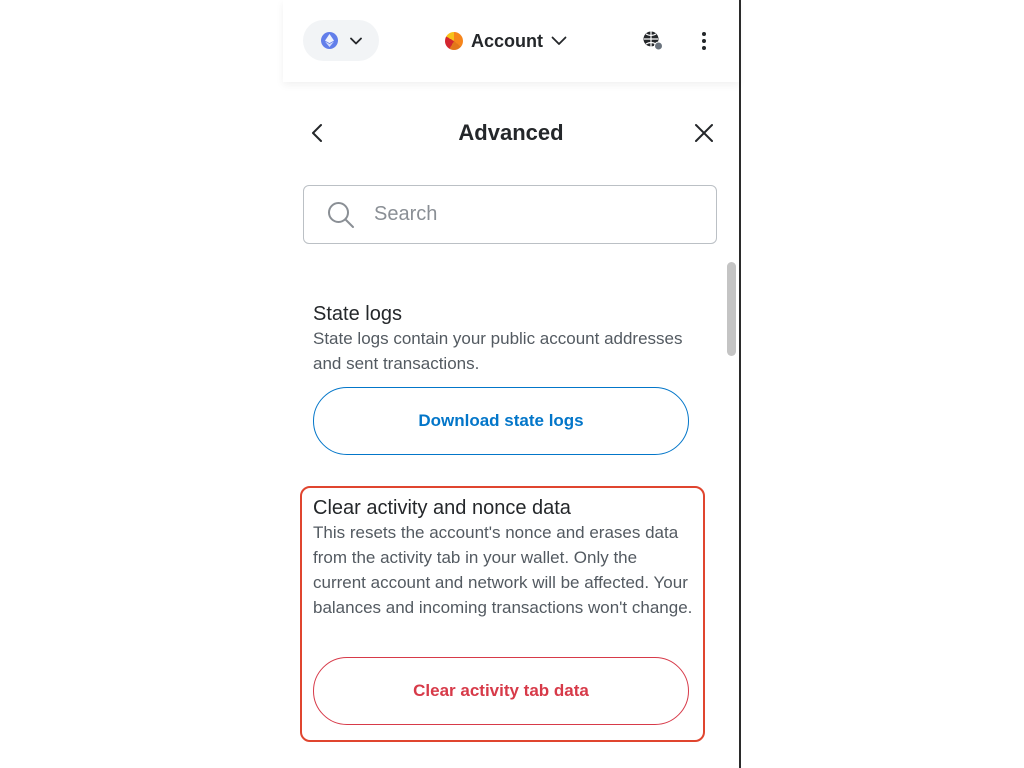 The image size is (1024, 768). Describe the element at coordinates (704, 41) in the screenshot. I see `kebab-menu-icon` at that location.